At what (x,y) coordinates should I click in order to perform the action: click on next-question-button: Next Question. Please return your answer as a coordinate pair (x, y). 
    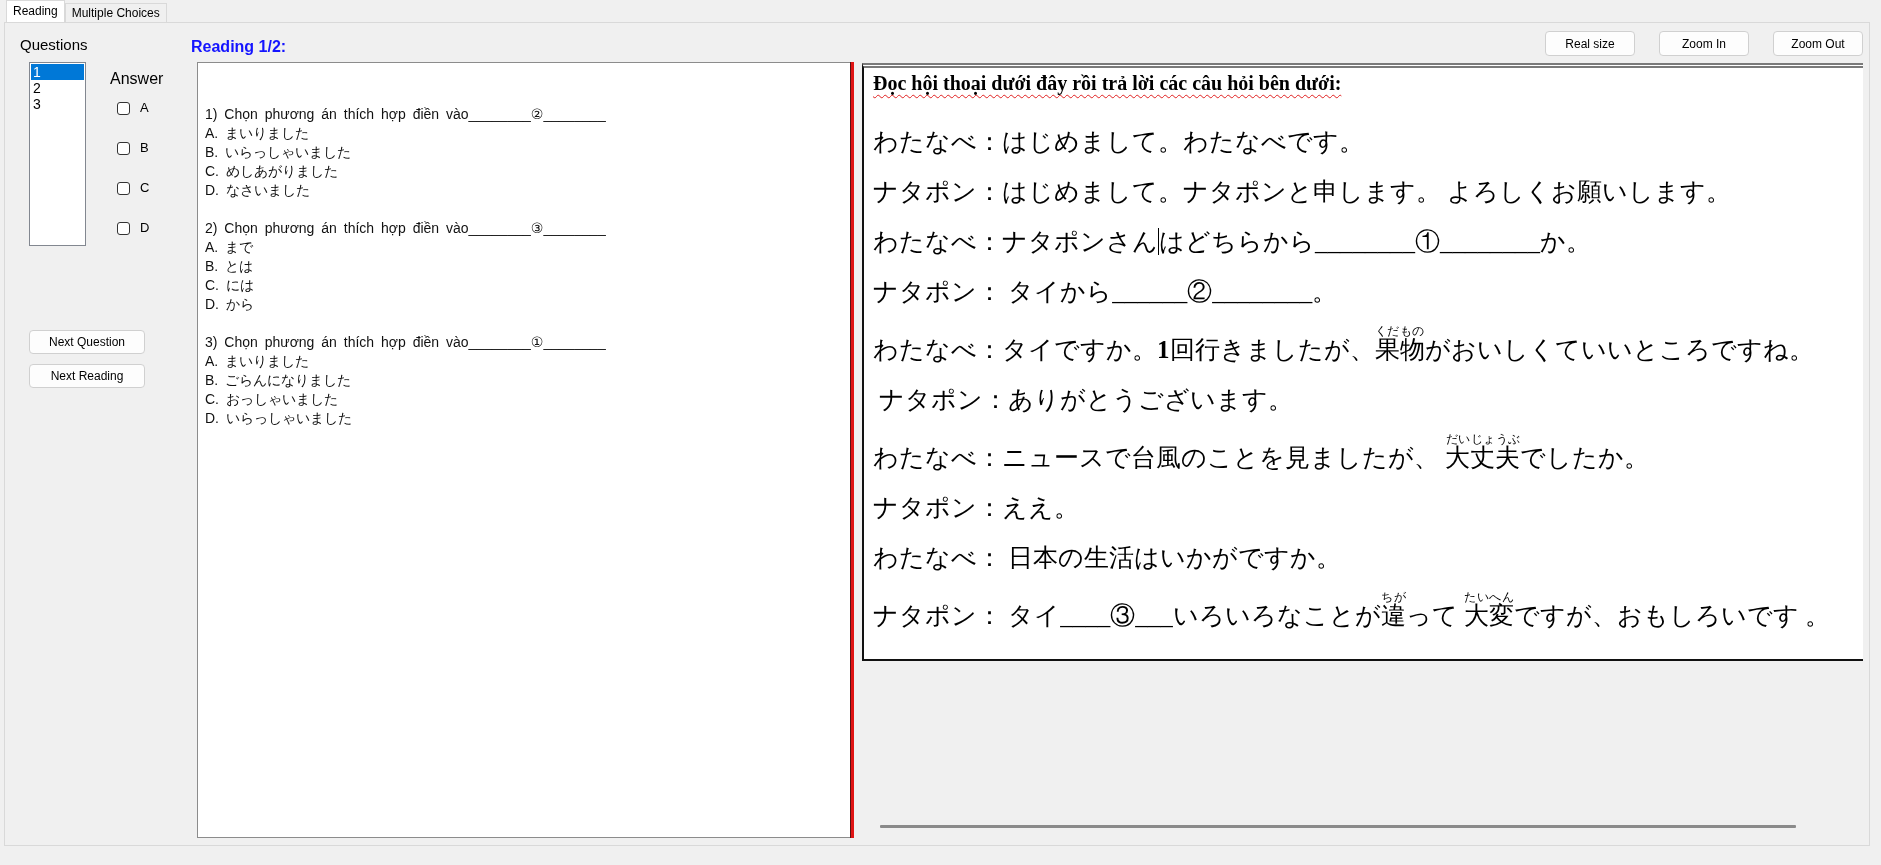
    Looking at the image, I should click on (87, 342).